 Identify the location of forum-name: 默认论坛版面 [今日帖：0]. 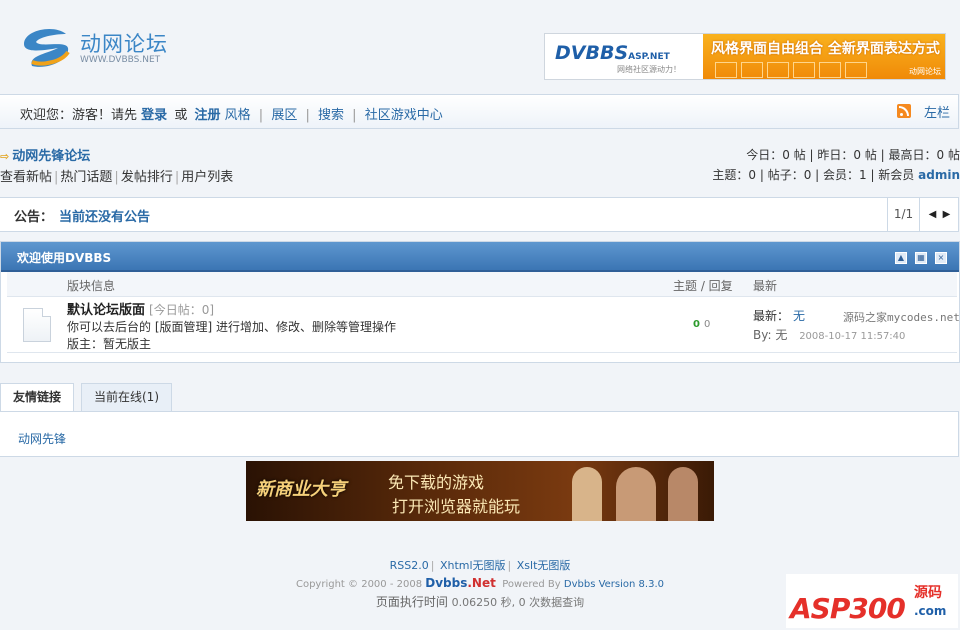
(140, 308).